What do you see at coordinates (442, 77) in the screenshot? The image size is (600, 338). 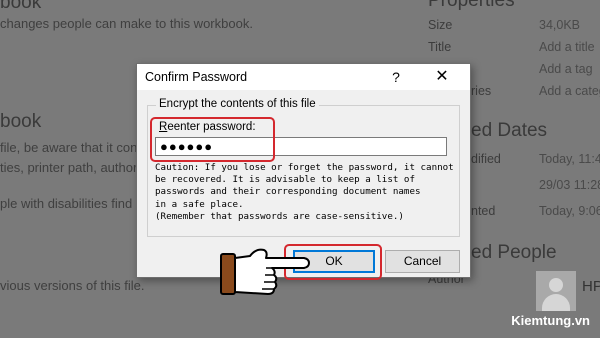 I see `close-button: ✕` at bounding box center [442, 77].